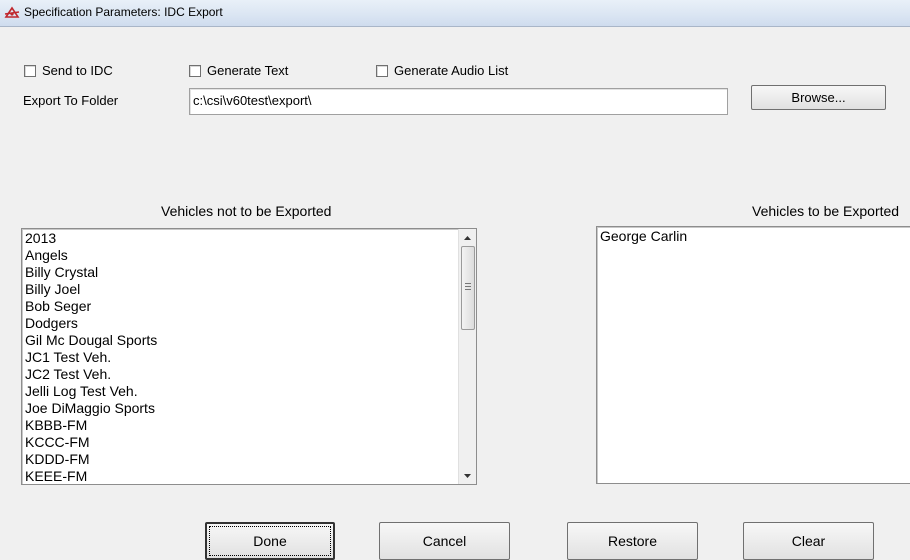  What do you see at coordinates (458, 101) in the screenshot?
I see `export-folder-input: c:\csi\v60test\export\` at bounding box center [458, 101].